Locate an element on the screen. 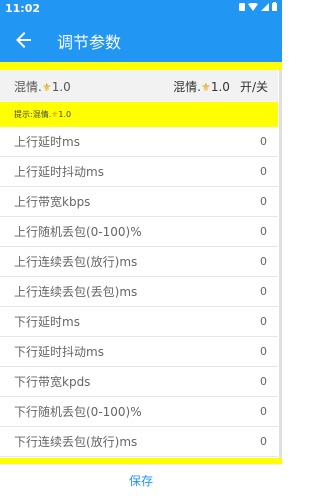 The height and width of the screenshot is (501, 320). signal-icon is located at coordinates (265, 6).